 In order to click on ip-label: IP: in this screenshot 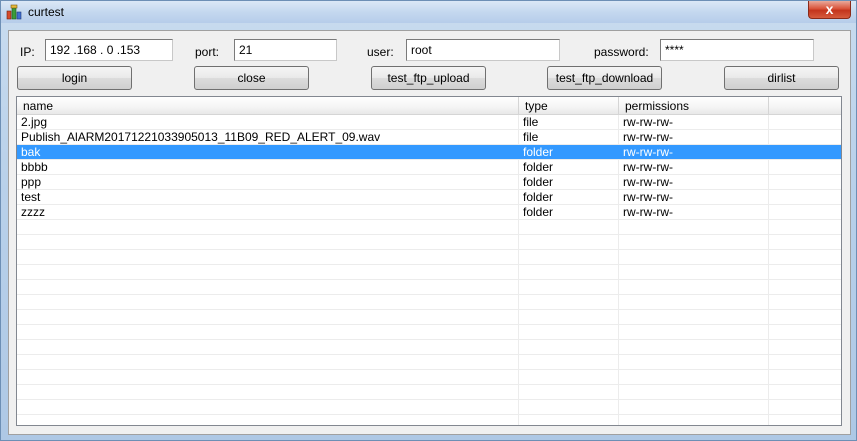, I will do `click(27, 52)`.